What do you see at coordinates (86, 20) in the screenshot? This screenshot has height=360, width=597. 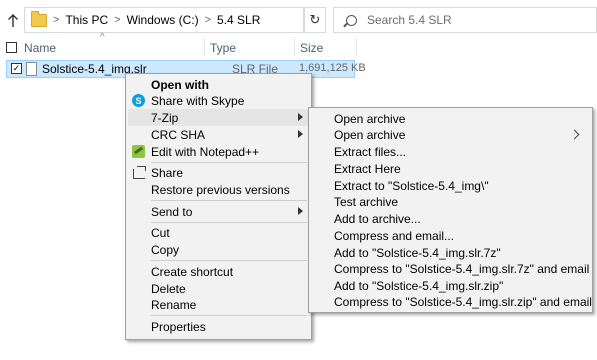 I see `breadcrumb-this-pc: This PC` at bounding box center [86, 20].